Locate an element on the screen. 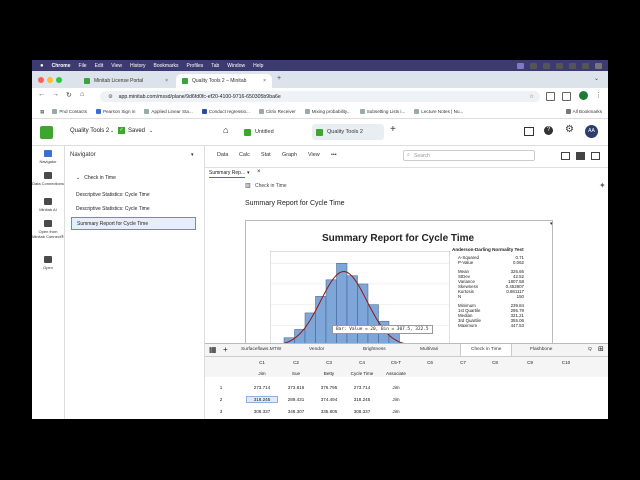 This screenshot has height=480, width=640. help-icon: ? is located at coordinates (548, 130).